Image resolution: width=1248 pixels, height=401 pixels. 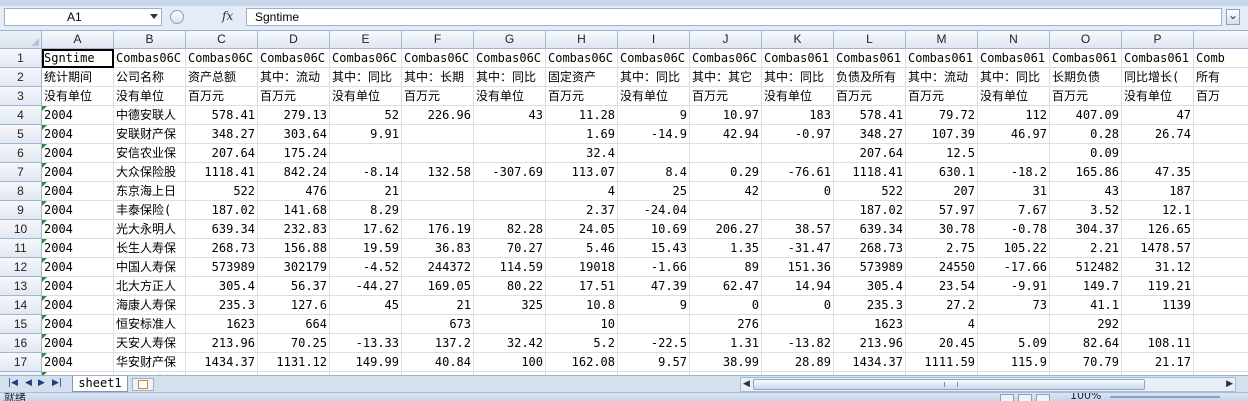 What do you see at coordinates (438, 96) in the screenshot?
I see `cell-f3: 百万元` at bounding box center [438, 96].